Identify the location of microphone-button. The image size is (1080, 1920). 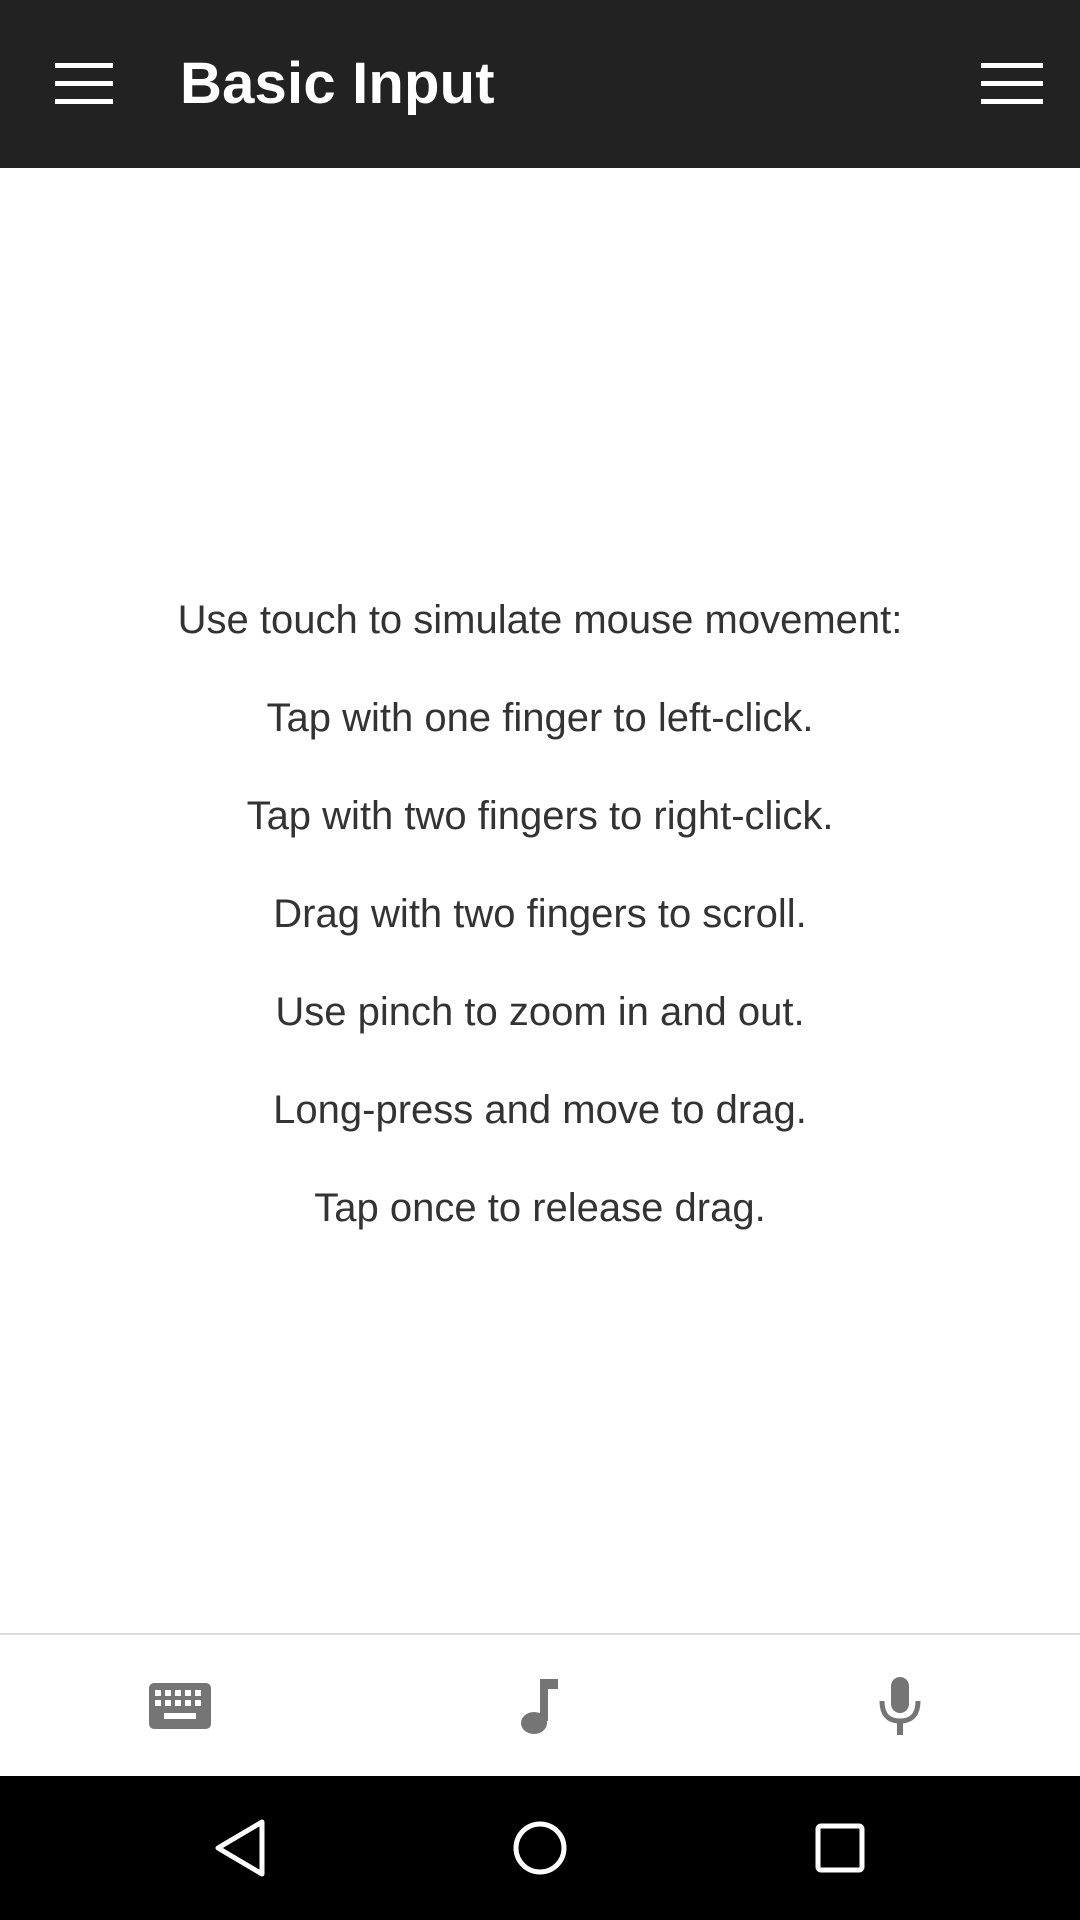
(900, 1705).